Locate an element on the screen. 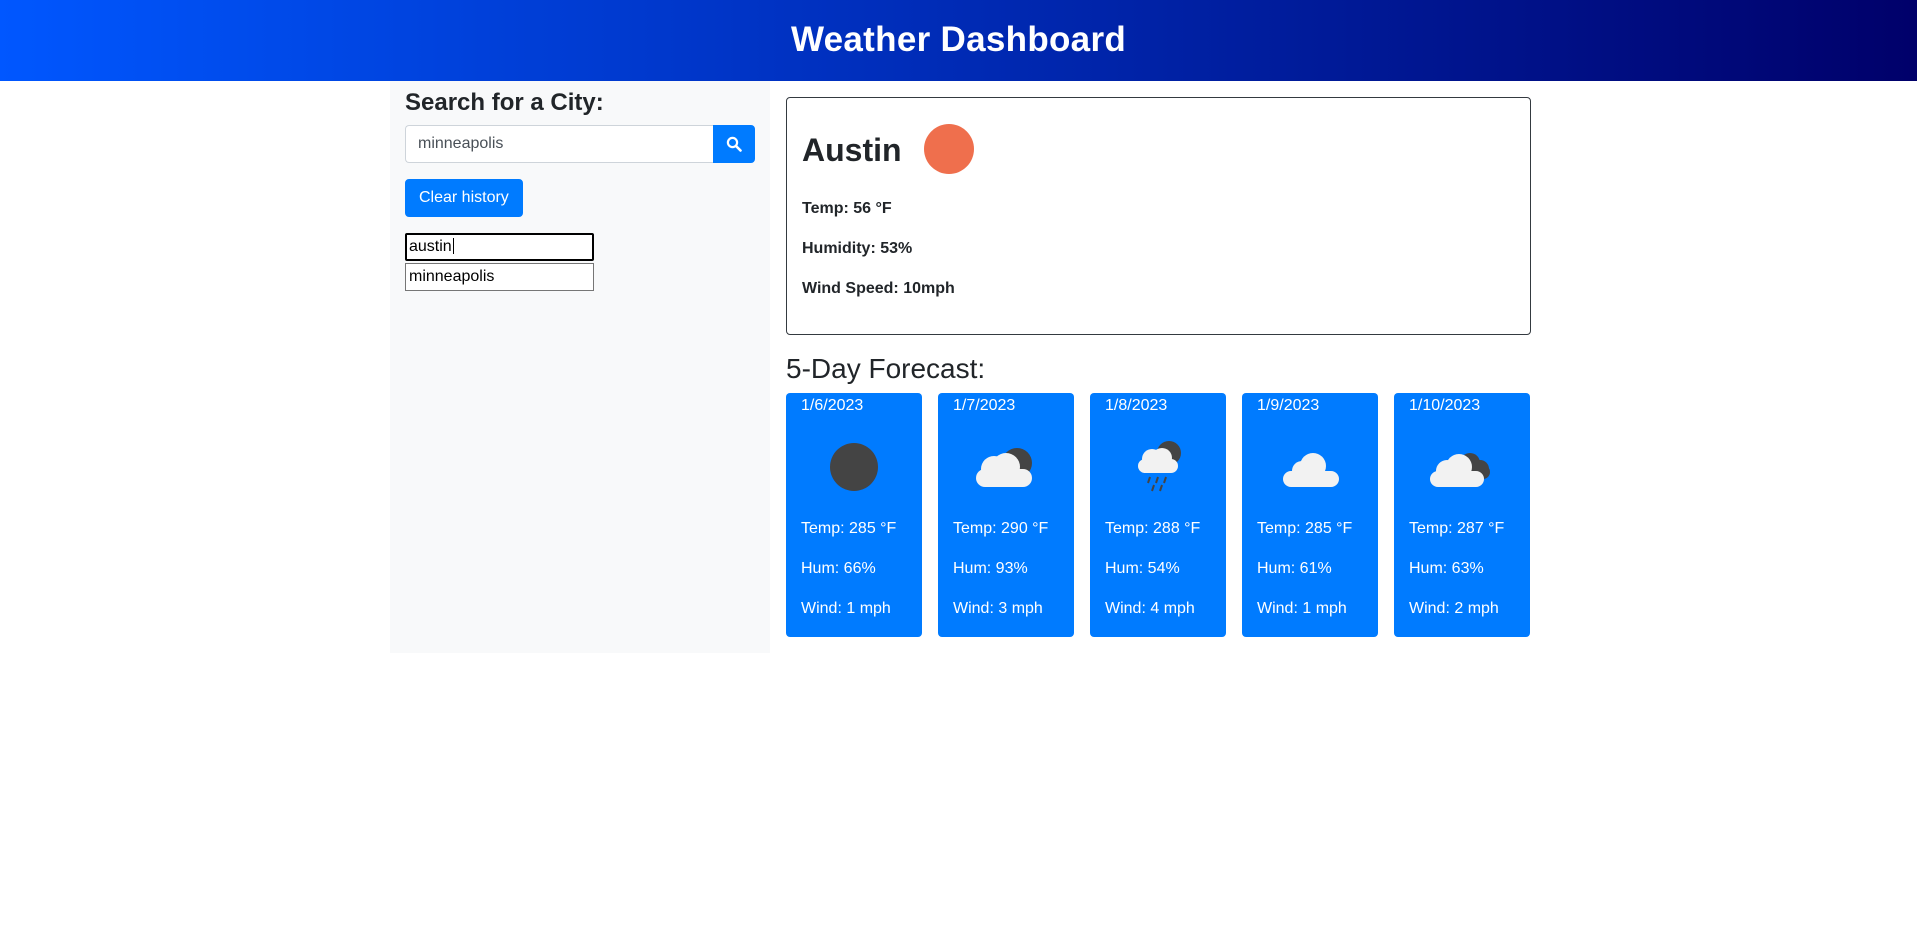  forecast-humidity: Hum: 93% is located at coordinates (990, 568).